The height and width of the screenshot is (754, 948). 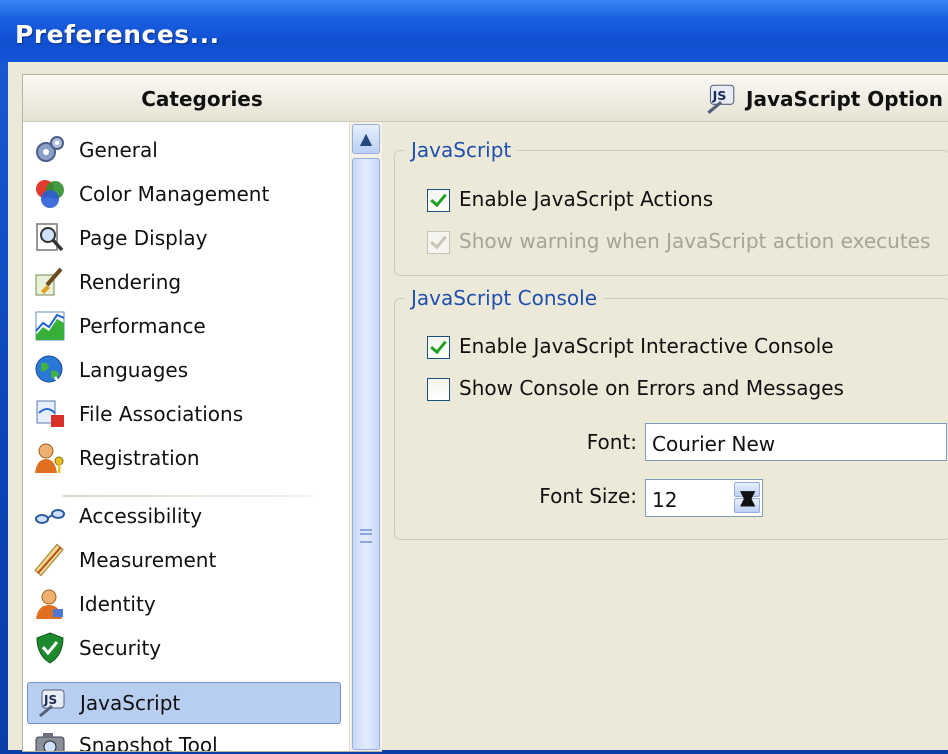 I want to click on person-icon, so click(x=49, y=604).